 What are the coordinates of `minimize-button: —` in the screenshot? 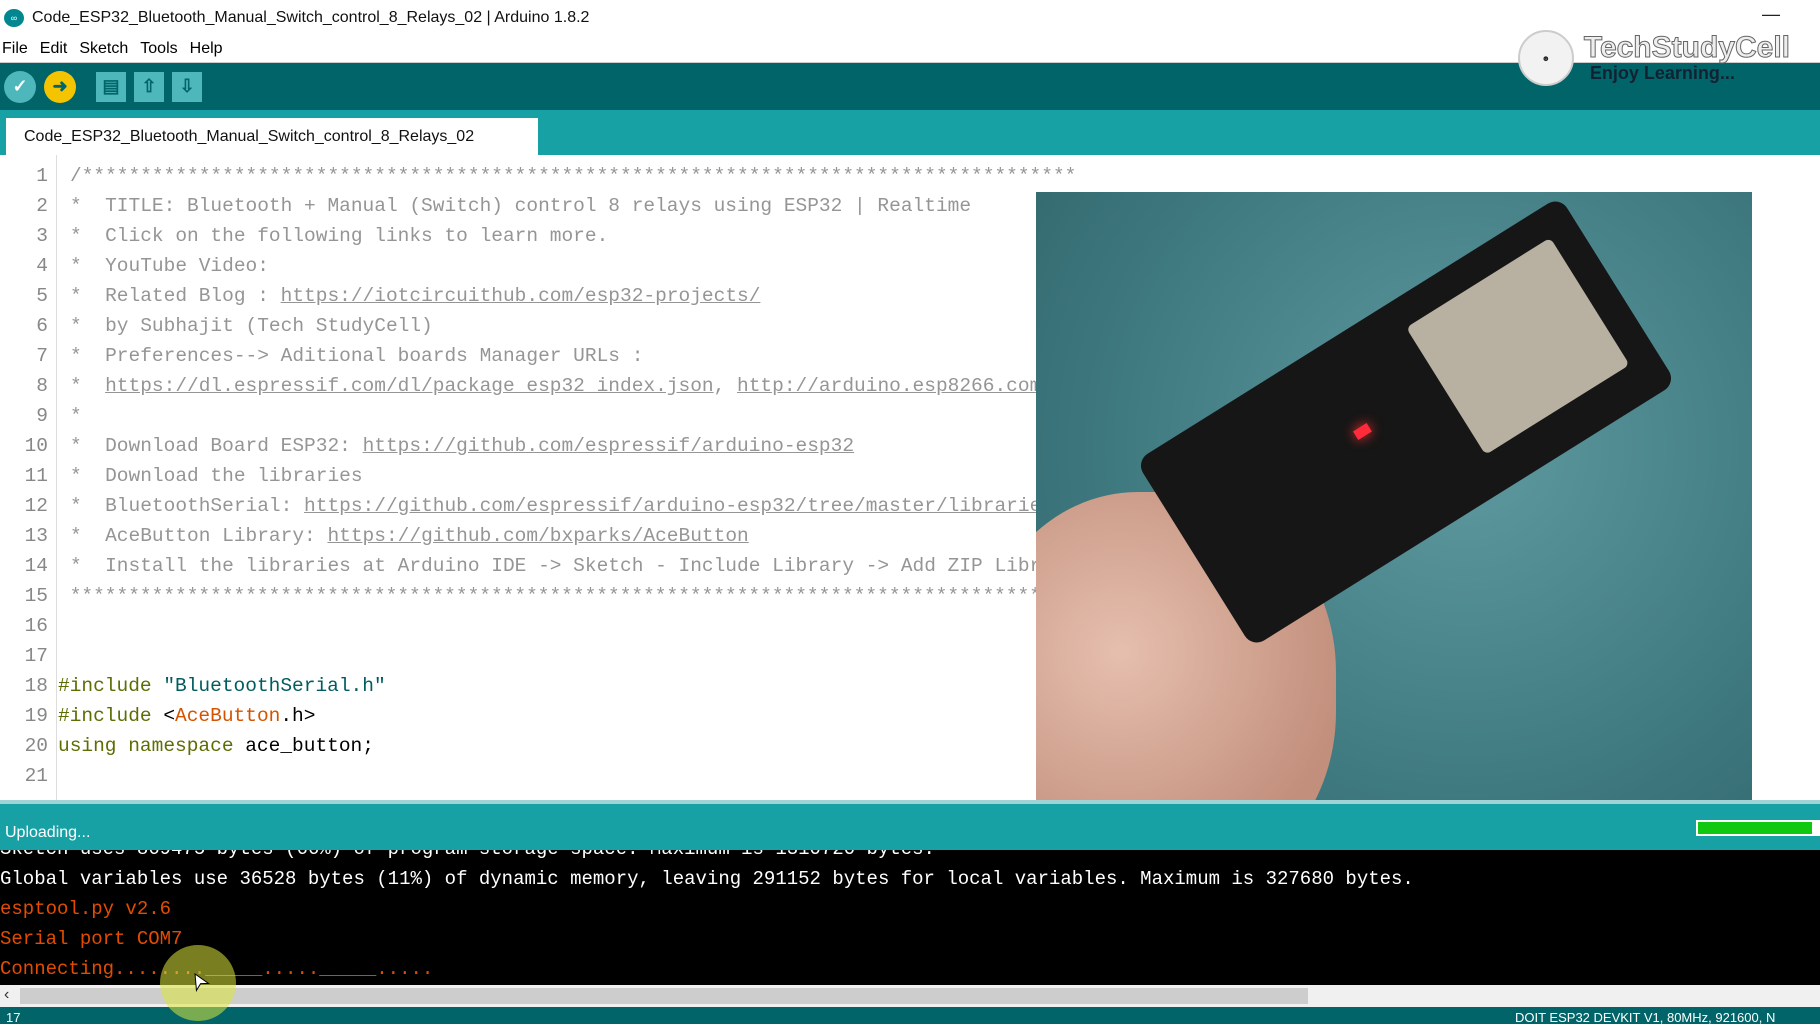 It's located at (1771, 14).